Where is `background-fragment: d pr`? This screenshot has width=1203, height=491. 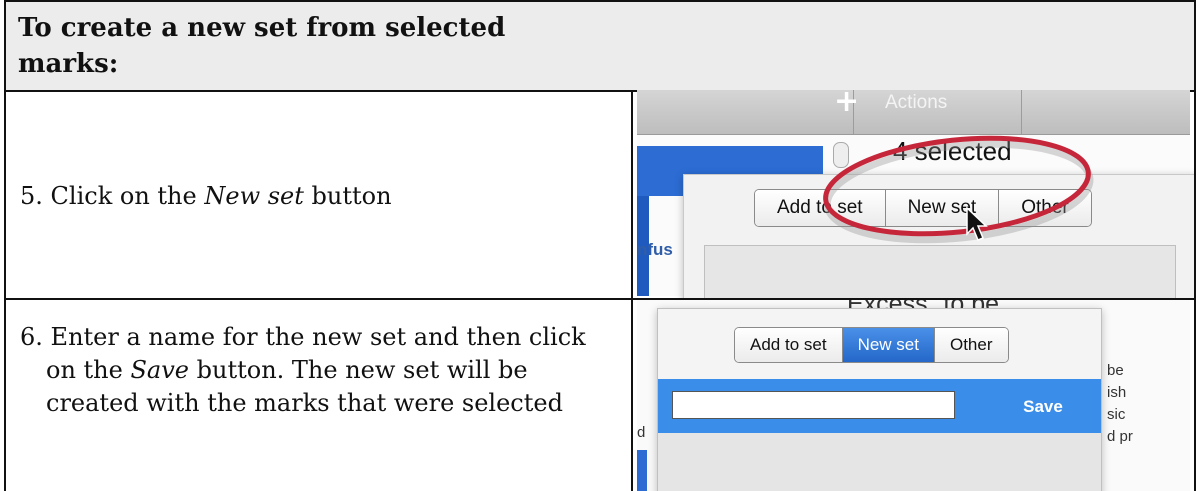
background-fragment: d pr is located at coordinates (1120, 436).